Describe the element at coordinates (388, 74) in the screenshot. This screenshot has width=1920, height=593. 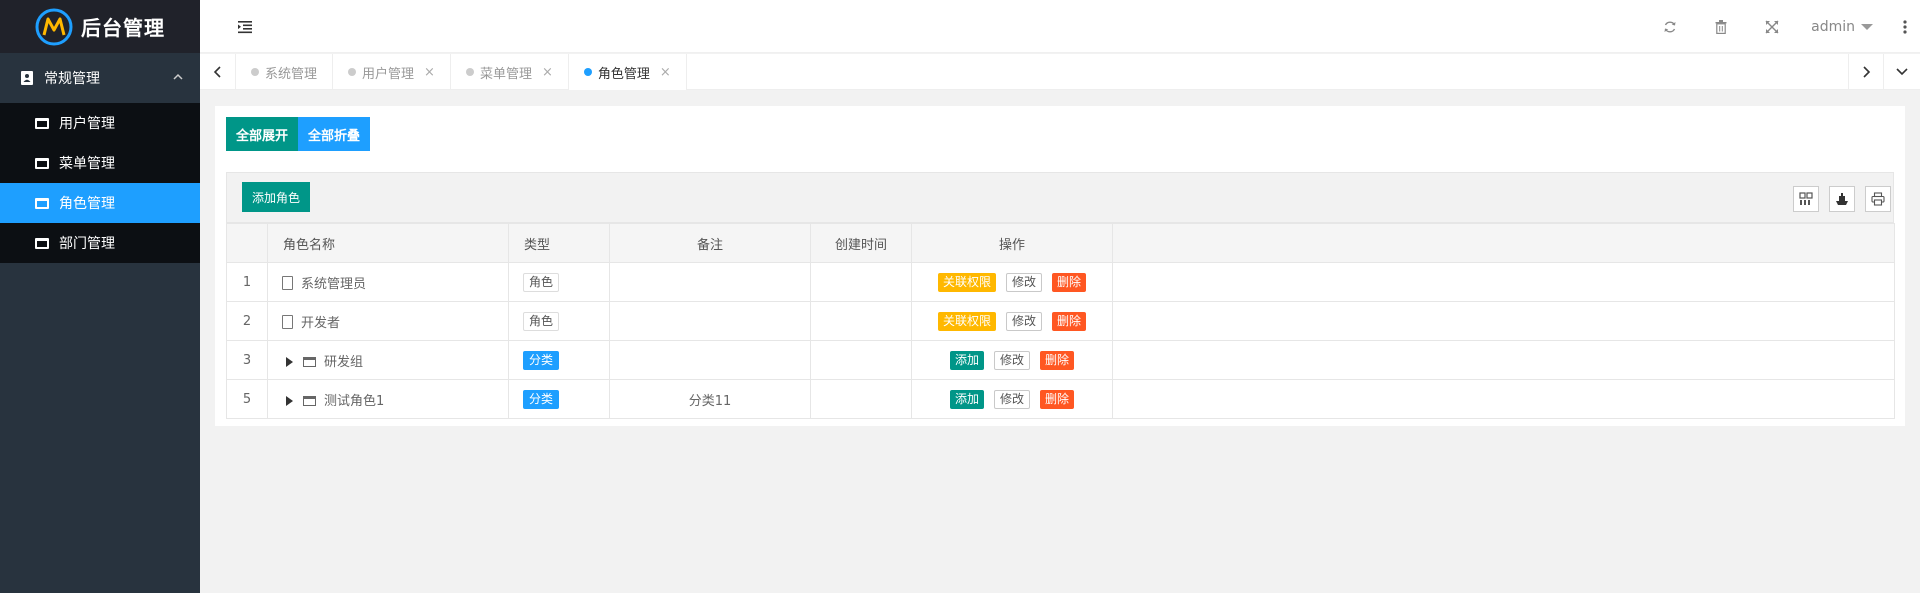
I see `tab-label: 用户管理` at that location.